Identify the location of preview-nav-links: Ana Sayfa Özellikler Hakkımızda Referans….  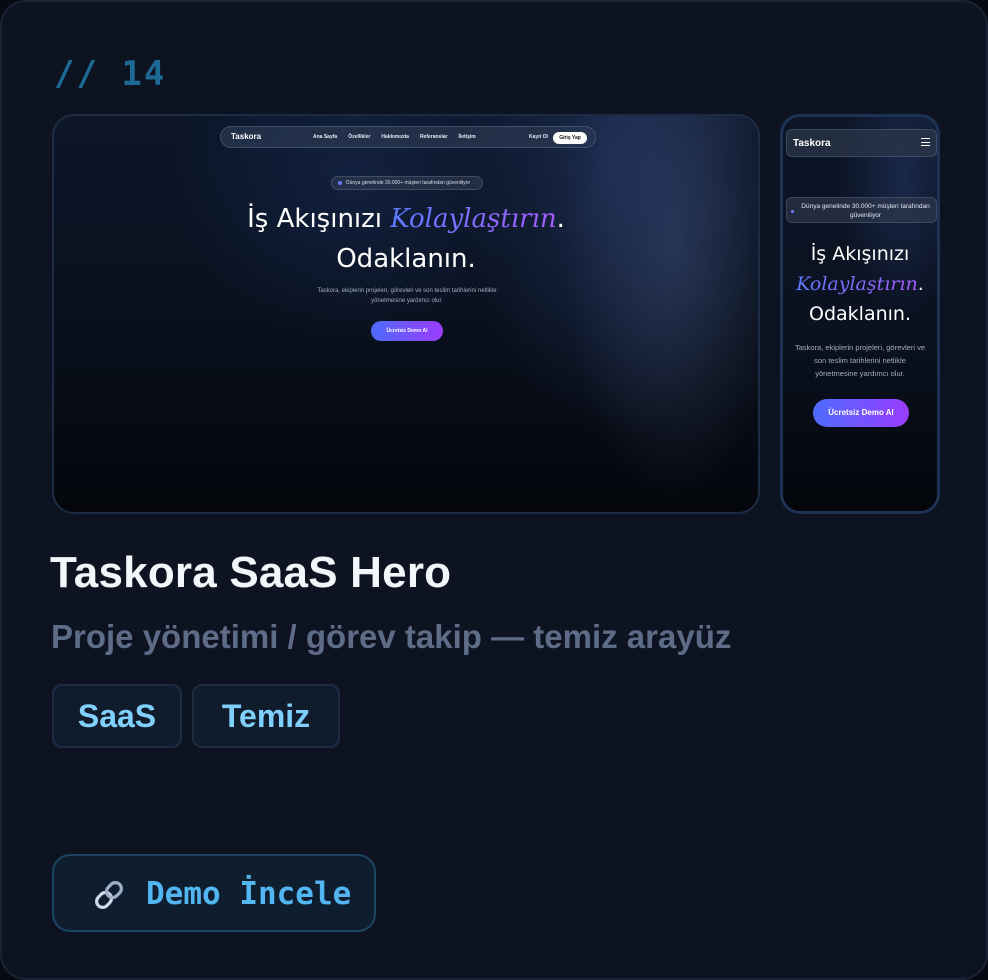
(394, 137).